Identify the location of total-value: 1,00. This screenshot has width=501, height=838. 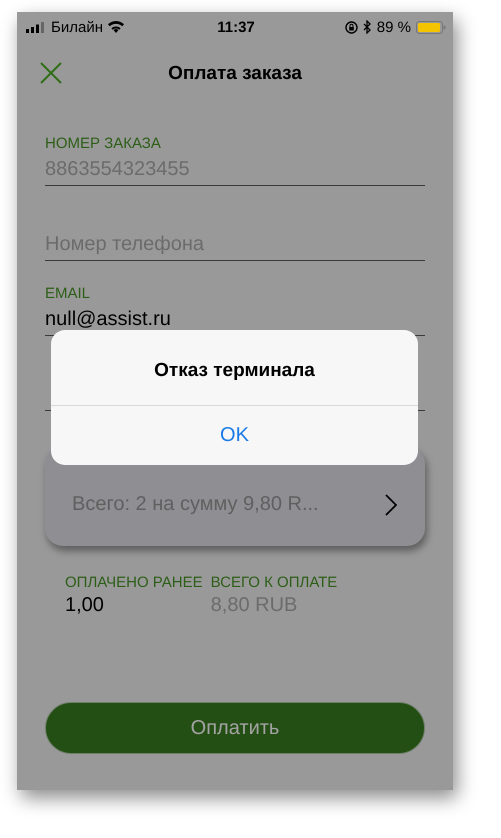
(85, 605).